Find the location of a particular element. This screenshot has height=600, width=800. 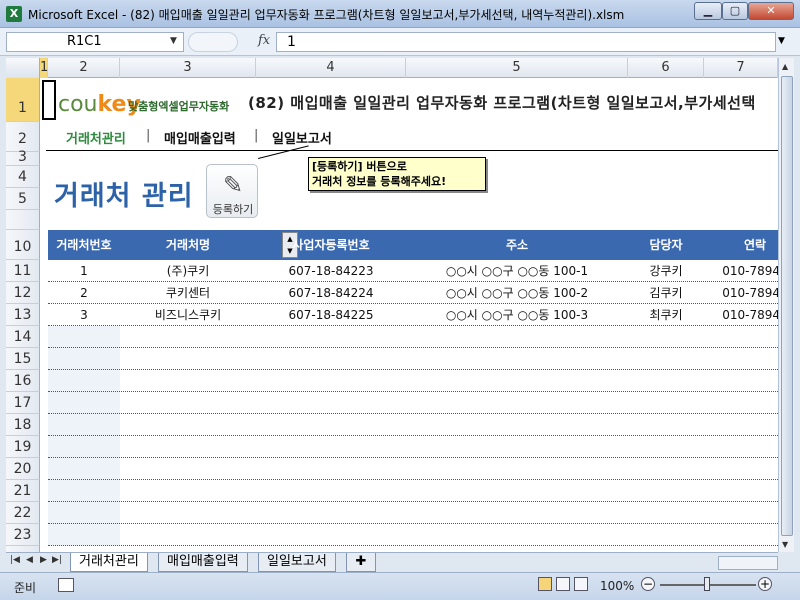

zoom-out-icon: − is located at coordinates (648, 584).